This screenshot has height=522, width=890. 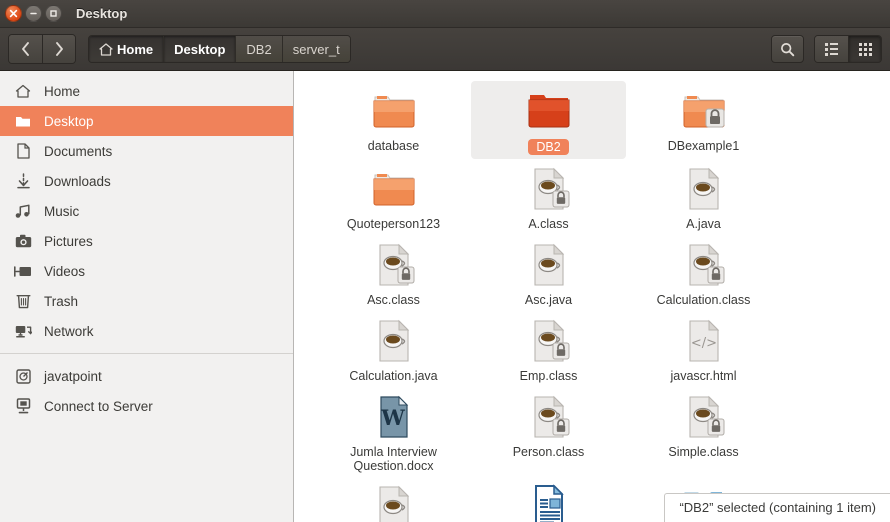 I want to click on close-icon, so click(x=13, y=13).